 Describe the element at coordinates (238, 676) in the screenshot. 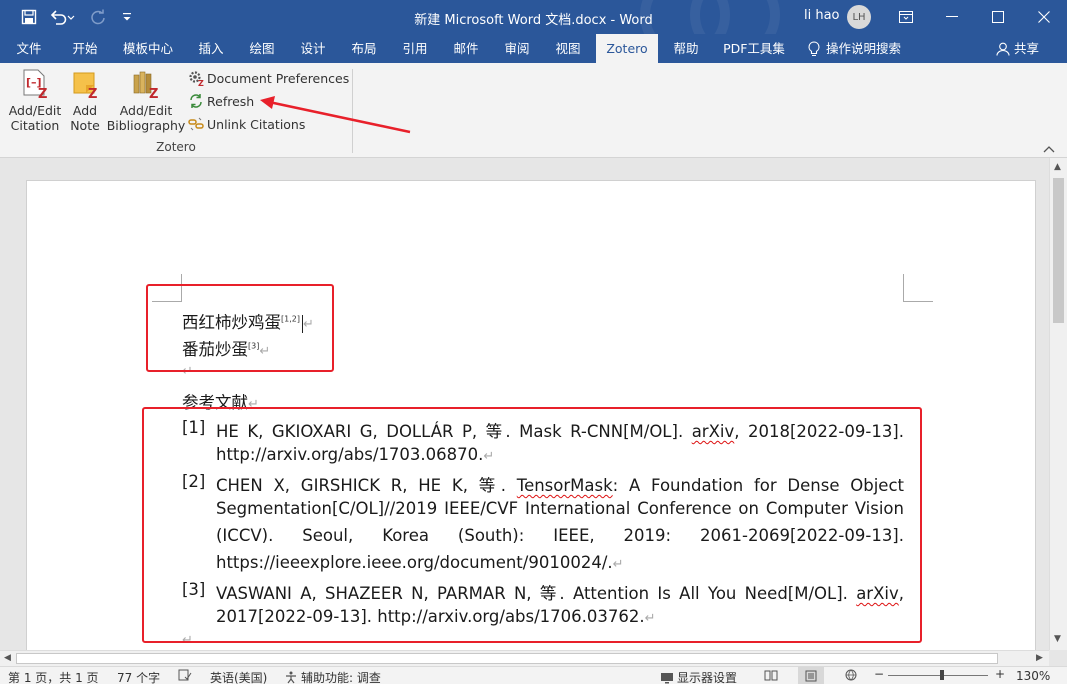

I see `language: 英语(美国)` at that location.